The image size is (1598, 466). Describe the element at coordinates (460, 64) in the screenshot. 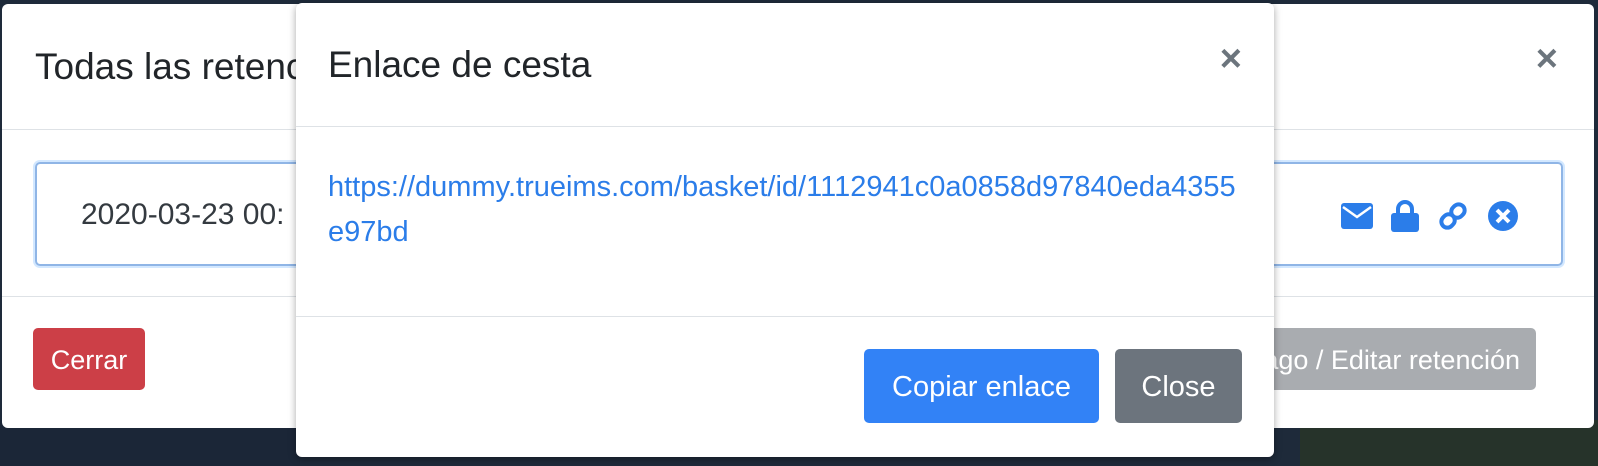

I see `modal-title: Enlace de cesta` at that location.